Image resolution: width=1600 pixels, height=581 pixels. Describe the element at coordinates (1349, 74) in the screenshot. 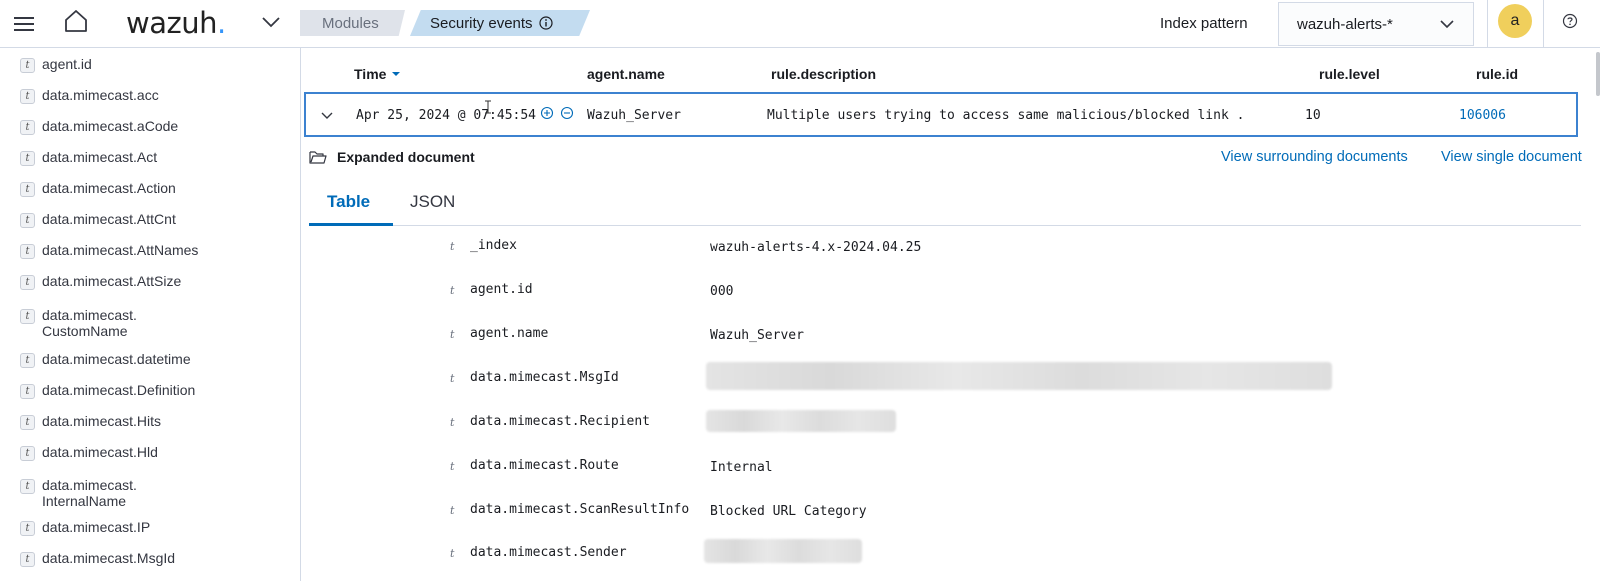

I see `column-header-rule-level: rule.level` at that location.